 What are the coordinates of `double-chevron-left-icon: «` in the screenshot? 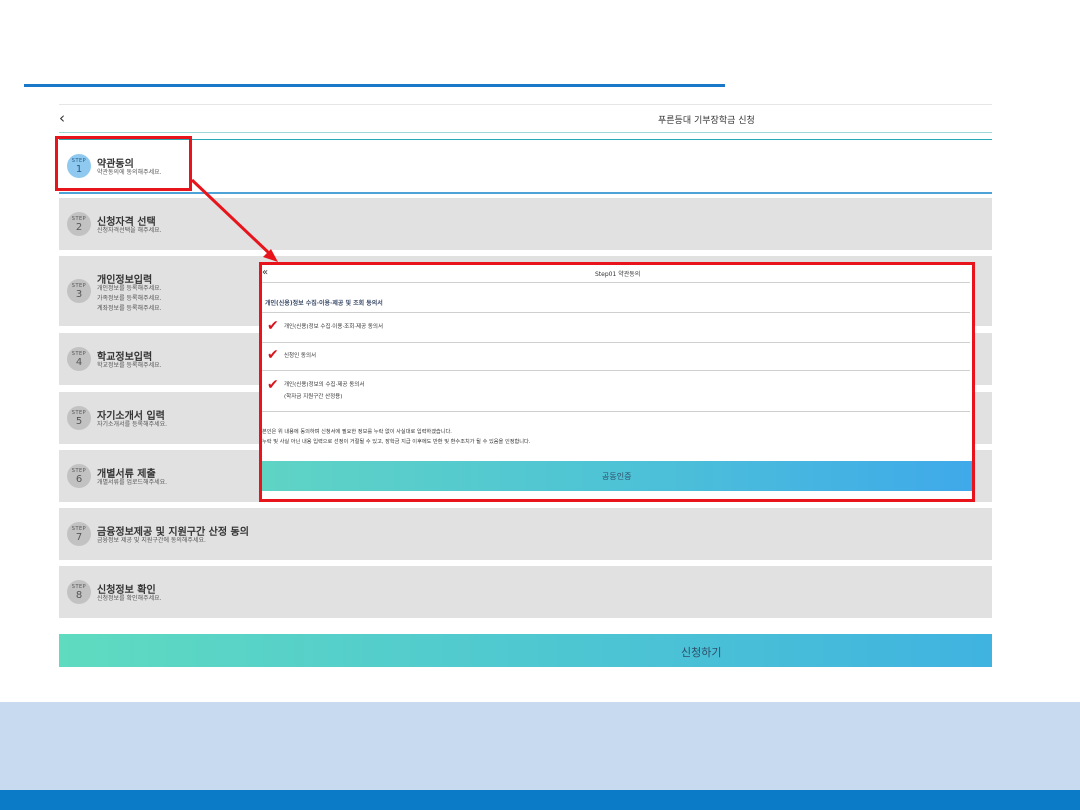 It's located at (265, 272).